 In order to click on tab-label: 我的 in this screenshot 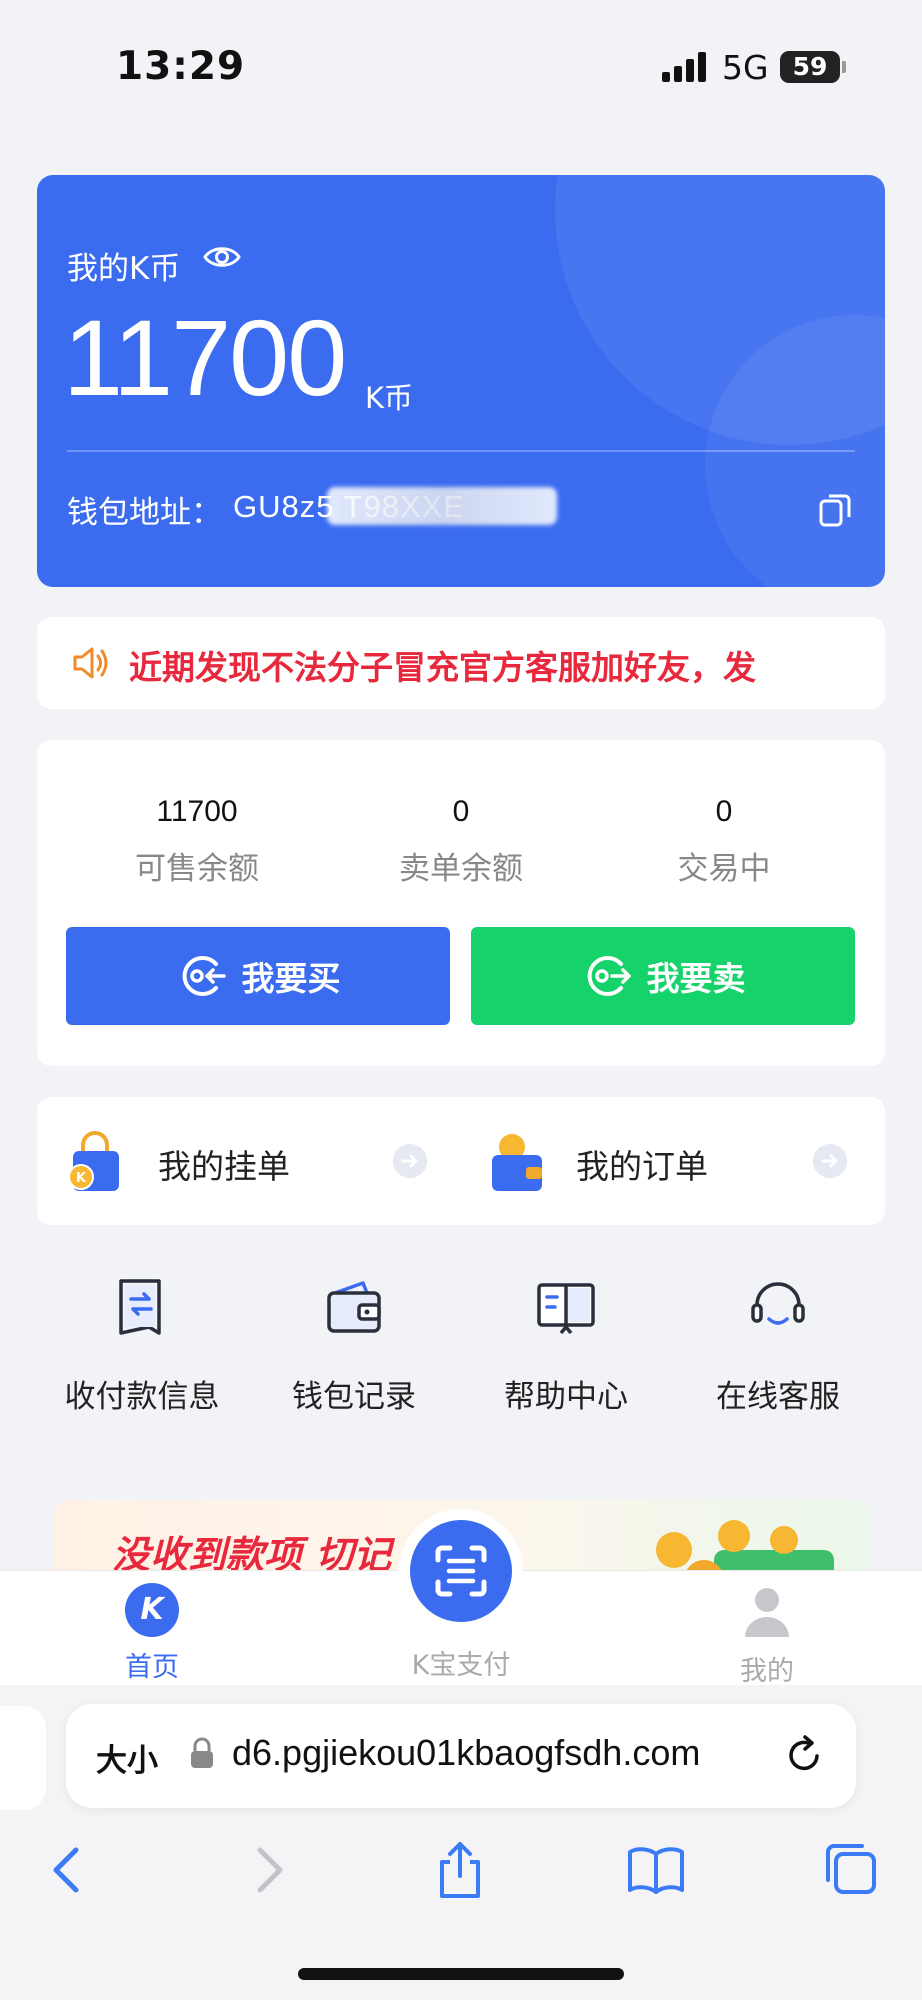, I will do `click(767, 1671)`.